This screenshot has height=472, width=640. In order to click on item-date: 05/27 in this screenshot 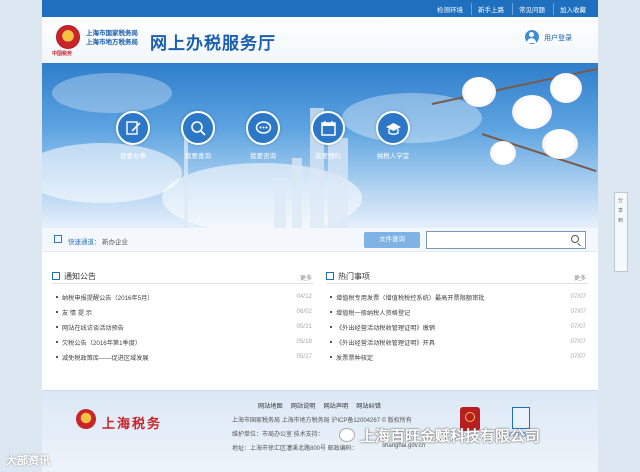, I will do `click(304, 356)`.